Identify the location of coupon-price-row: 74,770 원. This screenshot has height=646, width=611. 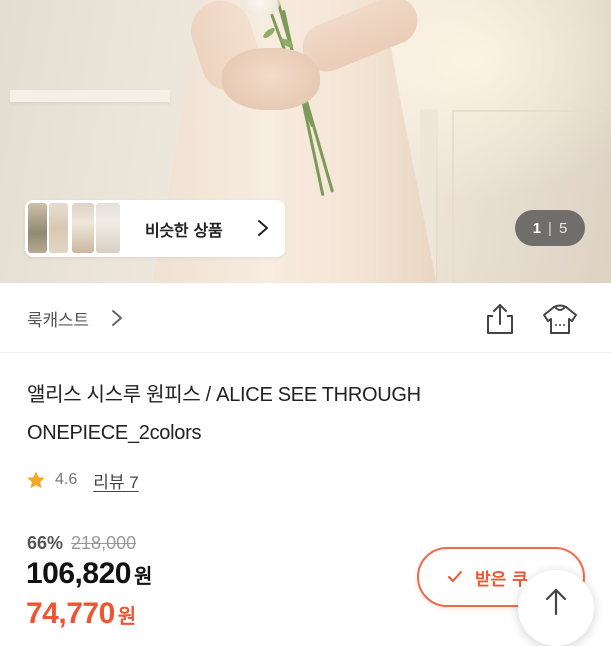
(81, 614).